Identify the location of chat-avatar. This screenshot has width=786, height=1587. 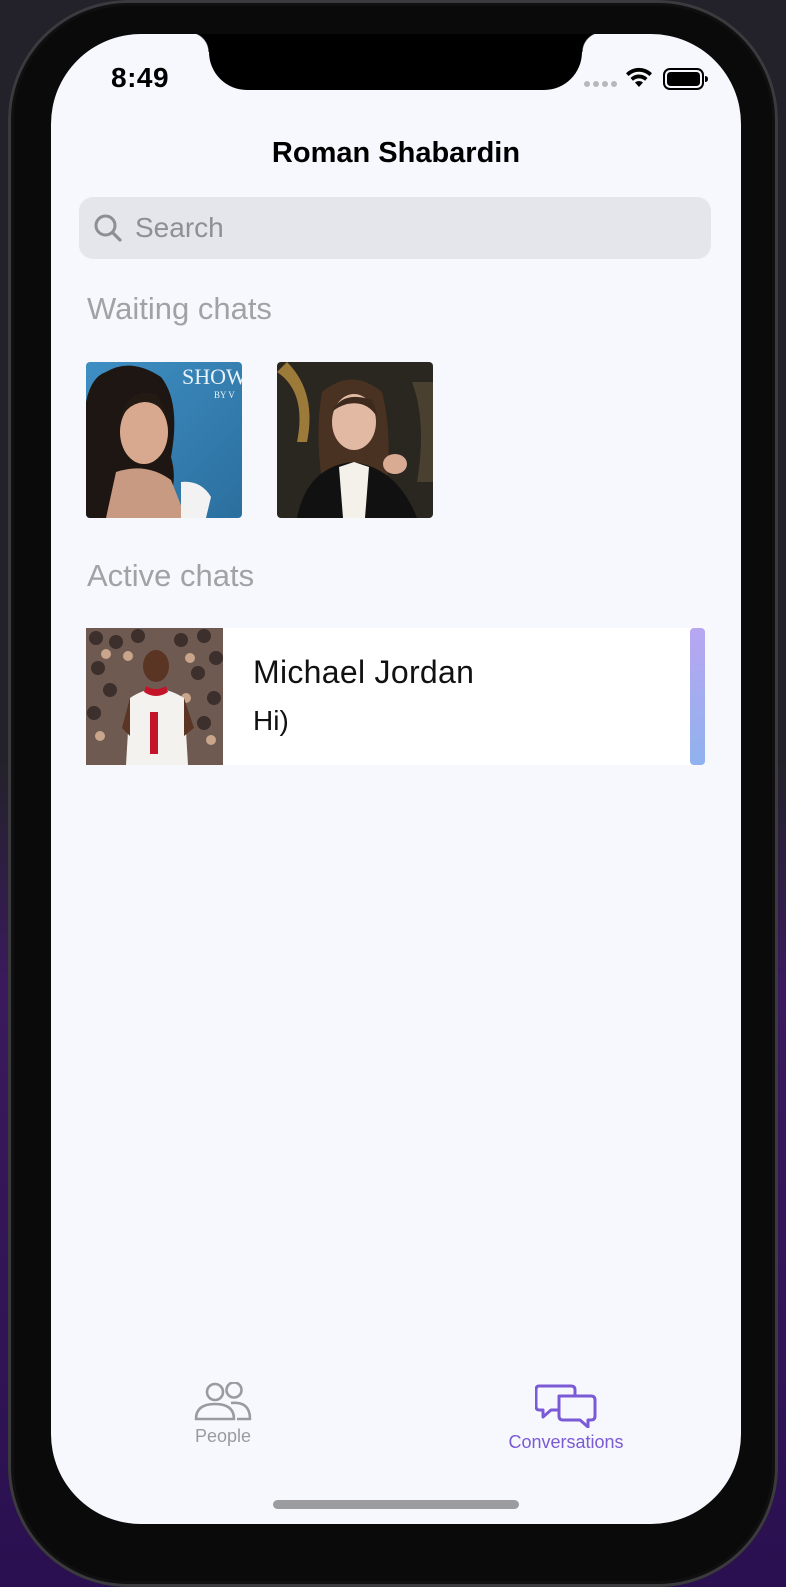
(154, 696).